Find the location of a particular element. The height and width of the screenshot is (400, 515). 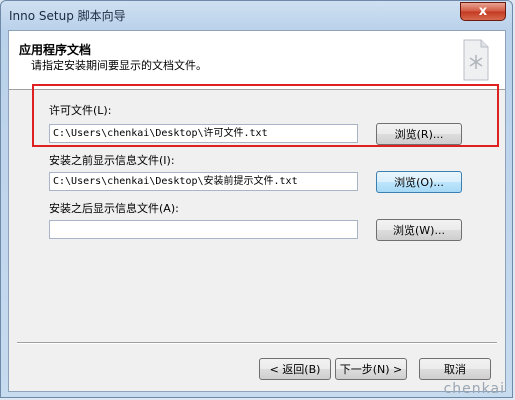

footer-divider is located at coordinates (257, 343).